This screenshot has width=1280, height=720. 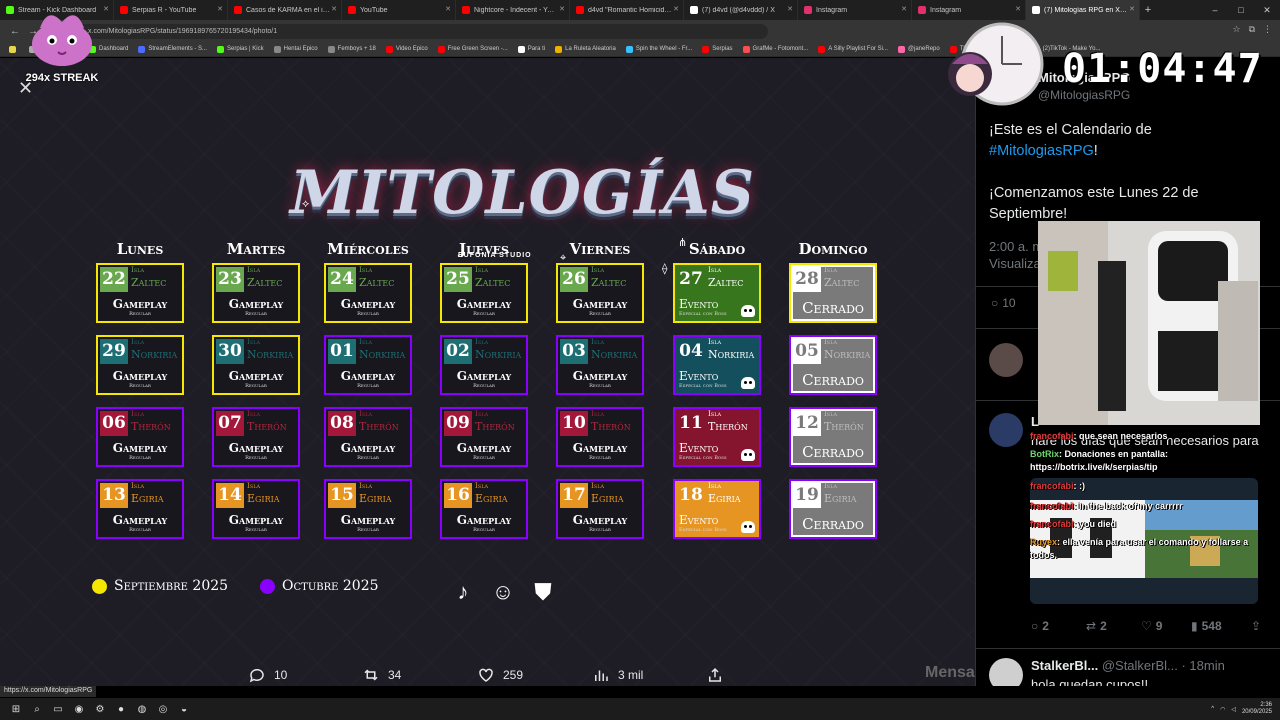 What do you see at coordinates (1128, 665) in the screenshot?
I see `reply-author: StalkerBl... @StalkerBl... · 18min` at bounding box center [1128, 665].